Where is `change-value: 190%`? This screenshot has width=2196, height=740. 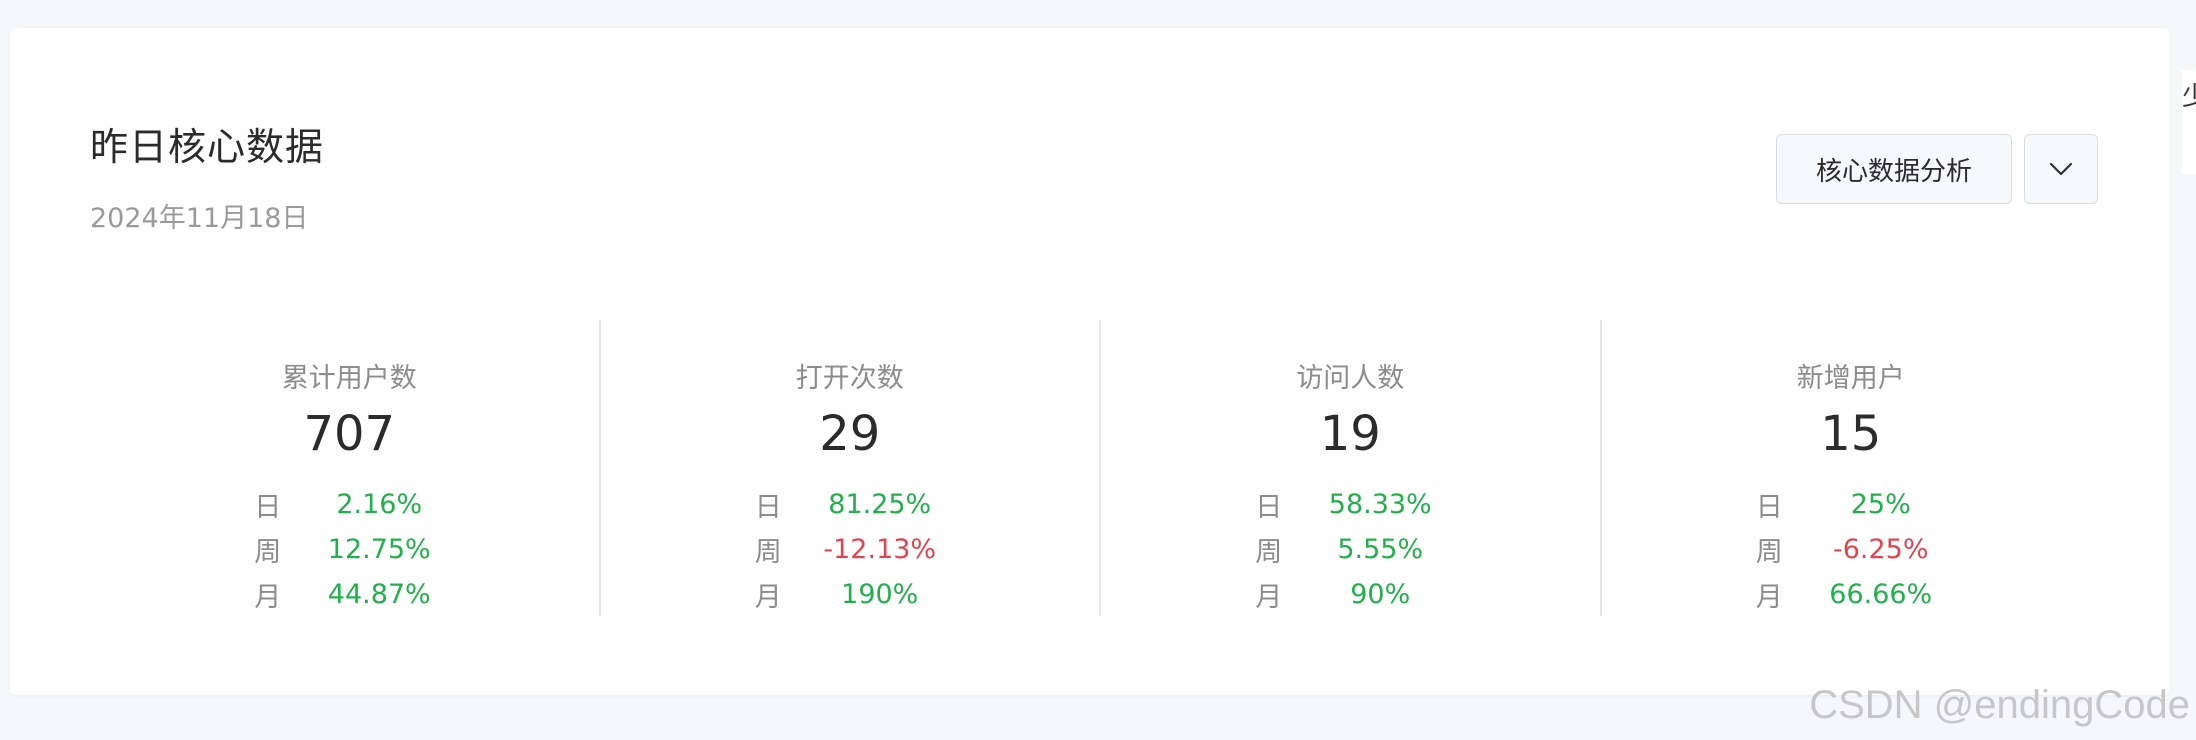
change-value: 190% is located at coordinates (880, 594).